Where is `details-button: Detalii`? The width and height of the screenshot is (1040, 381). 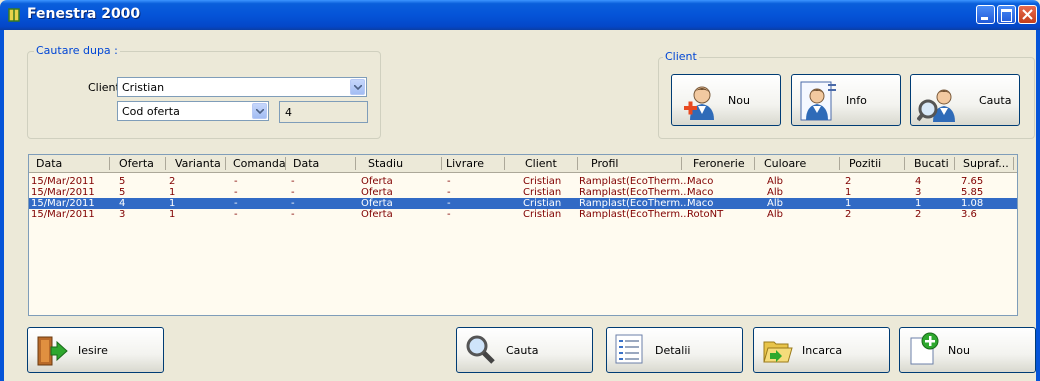 details-button: Detalii is located at coordinates (674, 350).